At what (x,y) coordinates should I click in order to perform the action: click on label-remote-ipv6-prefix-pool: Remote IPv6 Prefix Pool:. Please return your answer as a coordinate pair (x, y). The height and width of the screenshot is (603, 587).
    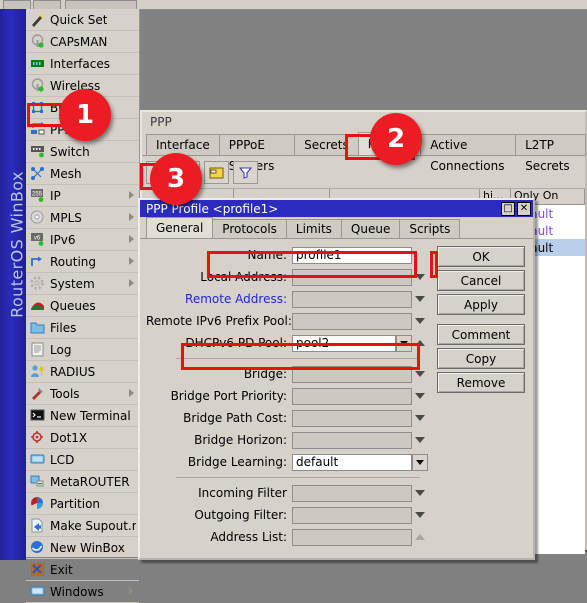
    Looking at the image, I should click on (219, 321).